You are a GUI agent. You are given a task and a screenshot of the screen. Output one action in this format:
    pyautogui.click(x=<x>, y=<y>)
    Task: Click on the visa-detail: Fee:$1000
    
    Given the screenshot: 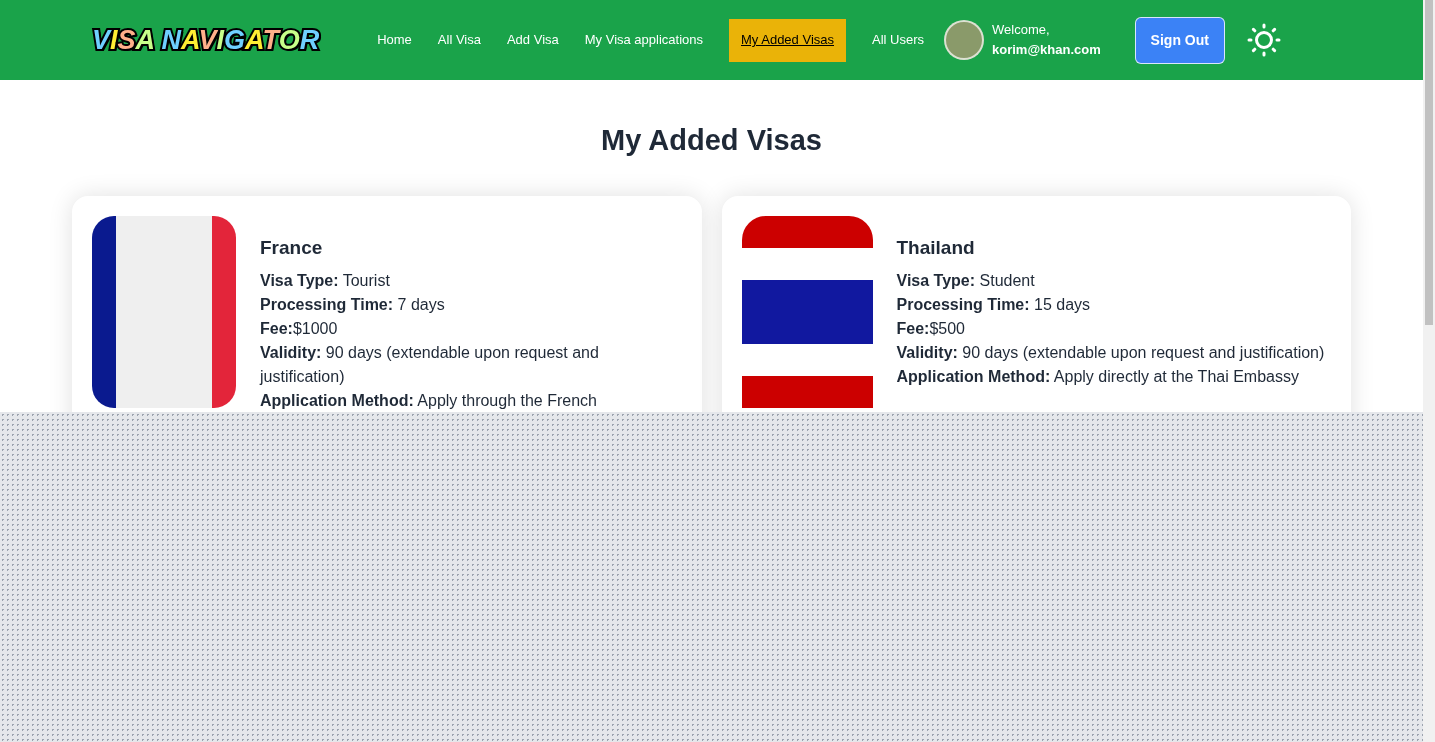 What is the action you would take?
    pyautogui.click(x=299, y=328)
    